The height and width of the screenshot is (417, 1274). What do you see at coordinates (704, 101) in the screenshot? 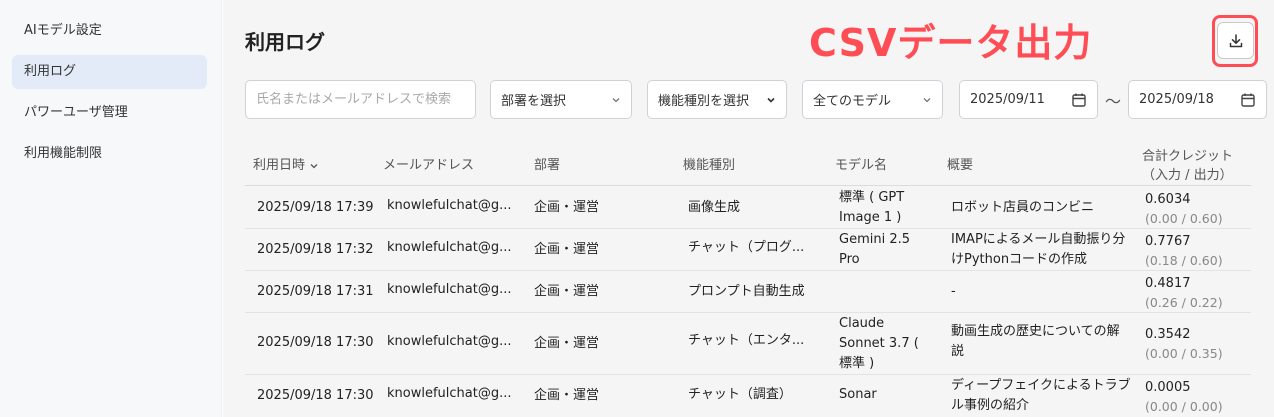
I see `feature-select-value: 機能種別を選択` at bounding box center [704, 101].